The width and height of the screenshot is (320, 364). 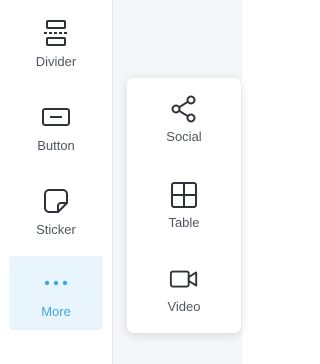 I want to click on sidebar-item-divider: Divider, so click(x=56, y=45).